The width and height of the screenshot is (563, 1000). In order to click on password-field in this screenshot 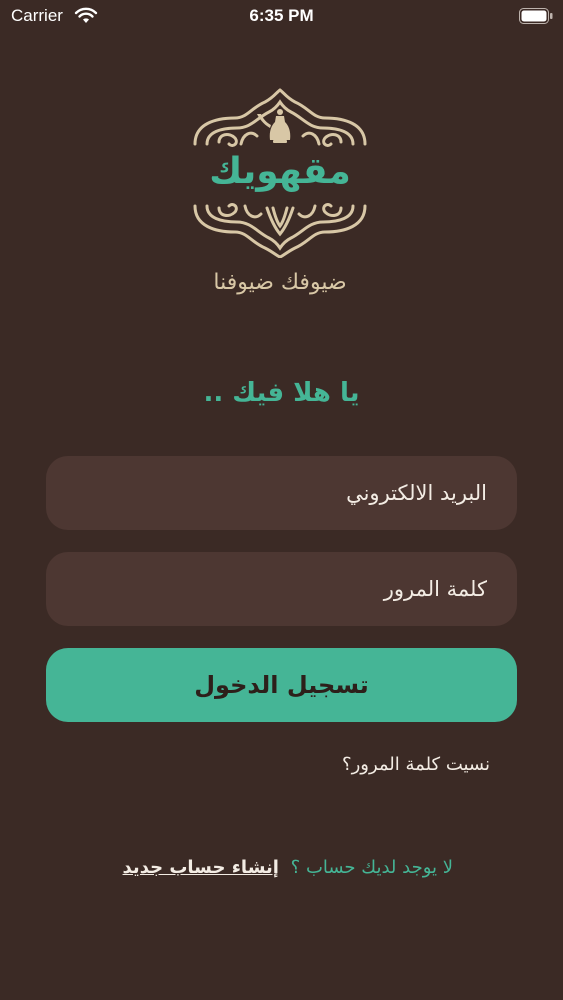, I will do `click(281, 589)`.